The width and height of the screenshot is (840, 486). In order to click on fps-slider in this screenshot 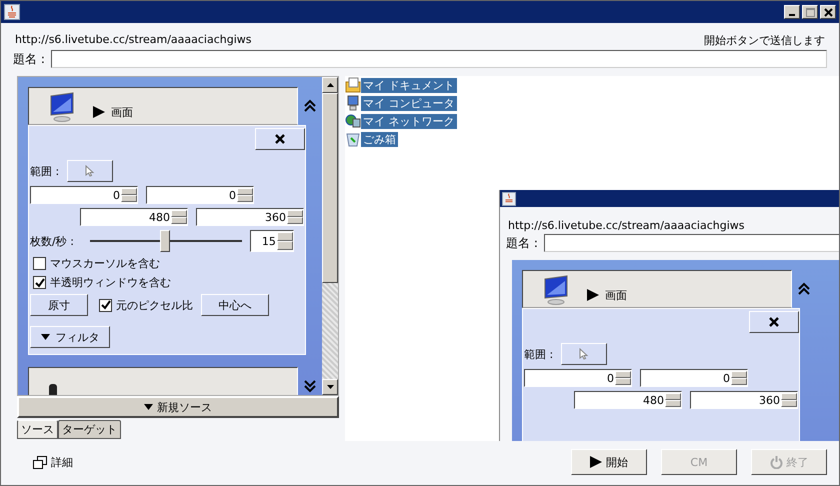, I will do `click(166, 241)`.